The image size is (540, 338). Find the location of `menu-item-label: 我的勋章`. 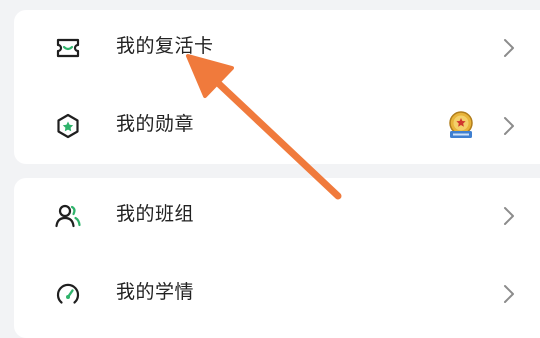

menu-item-label: 我的勋章 is located at coordinates (155, 124).